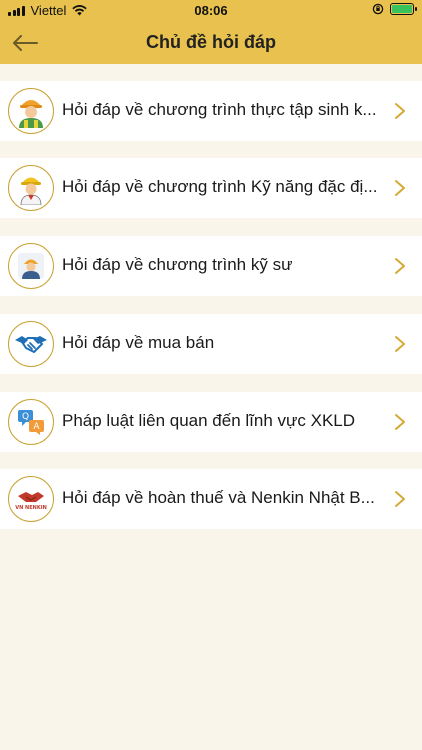  Describe the element at coordinates (31, 508) in the screenshot. I see `svg-text: VN NENKIN` at that location.